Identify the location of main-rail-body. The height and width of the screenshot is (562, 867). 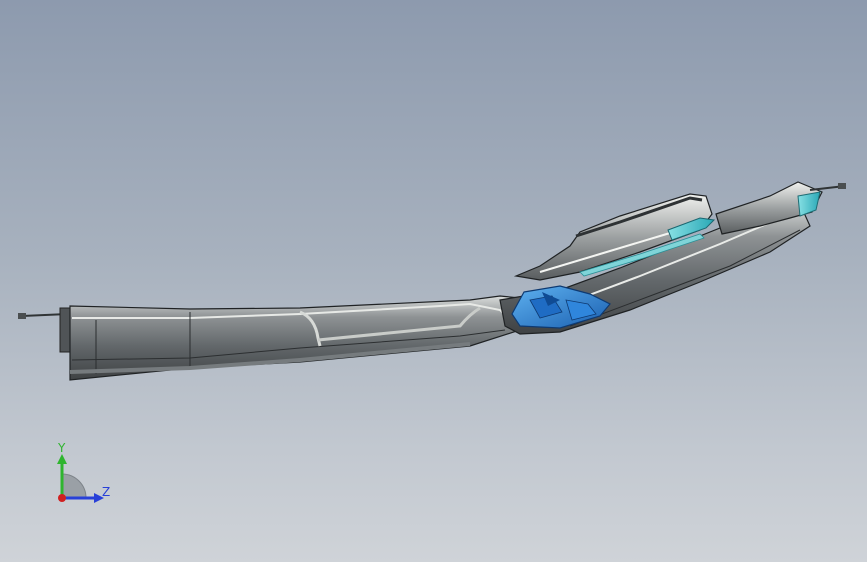
(305, 338).